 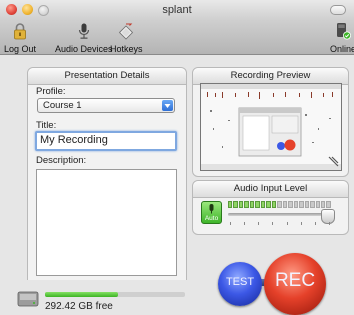 I want to click on audio-devices-label: Audio Devices, so click(x=84, y=49).